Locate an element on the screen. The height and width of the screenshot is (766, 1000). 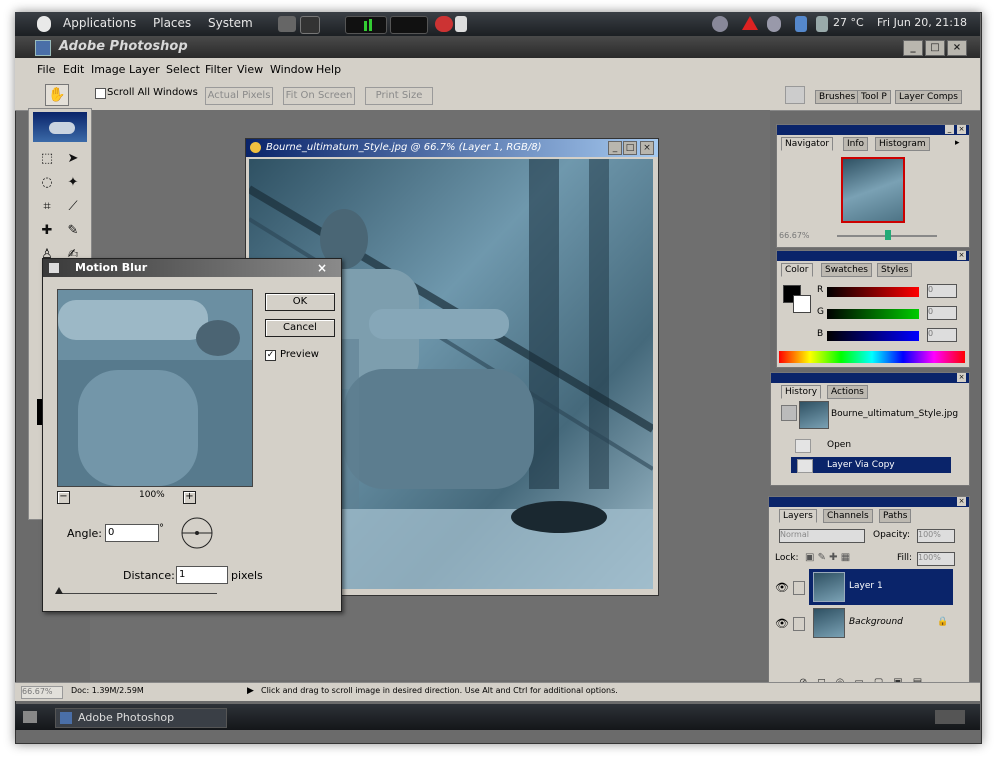
tab-styles: Styles is located at coordinates (895, 270).